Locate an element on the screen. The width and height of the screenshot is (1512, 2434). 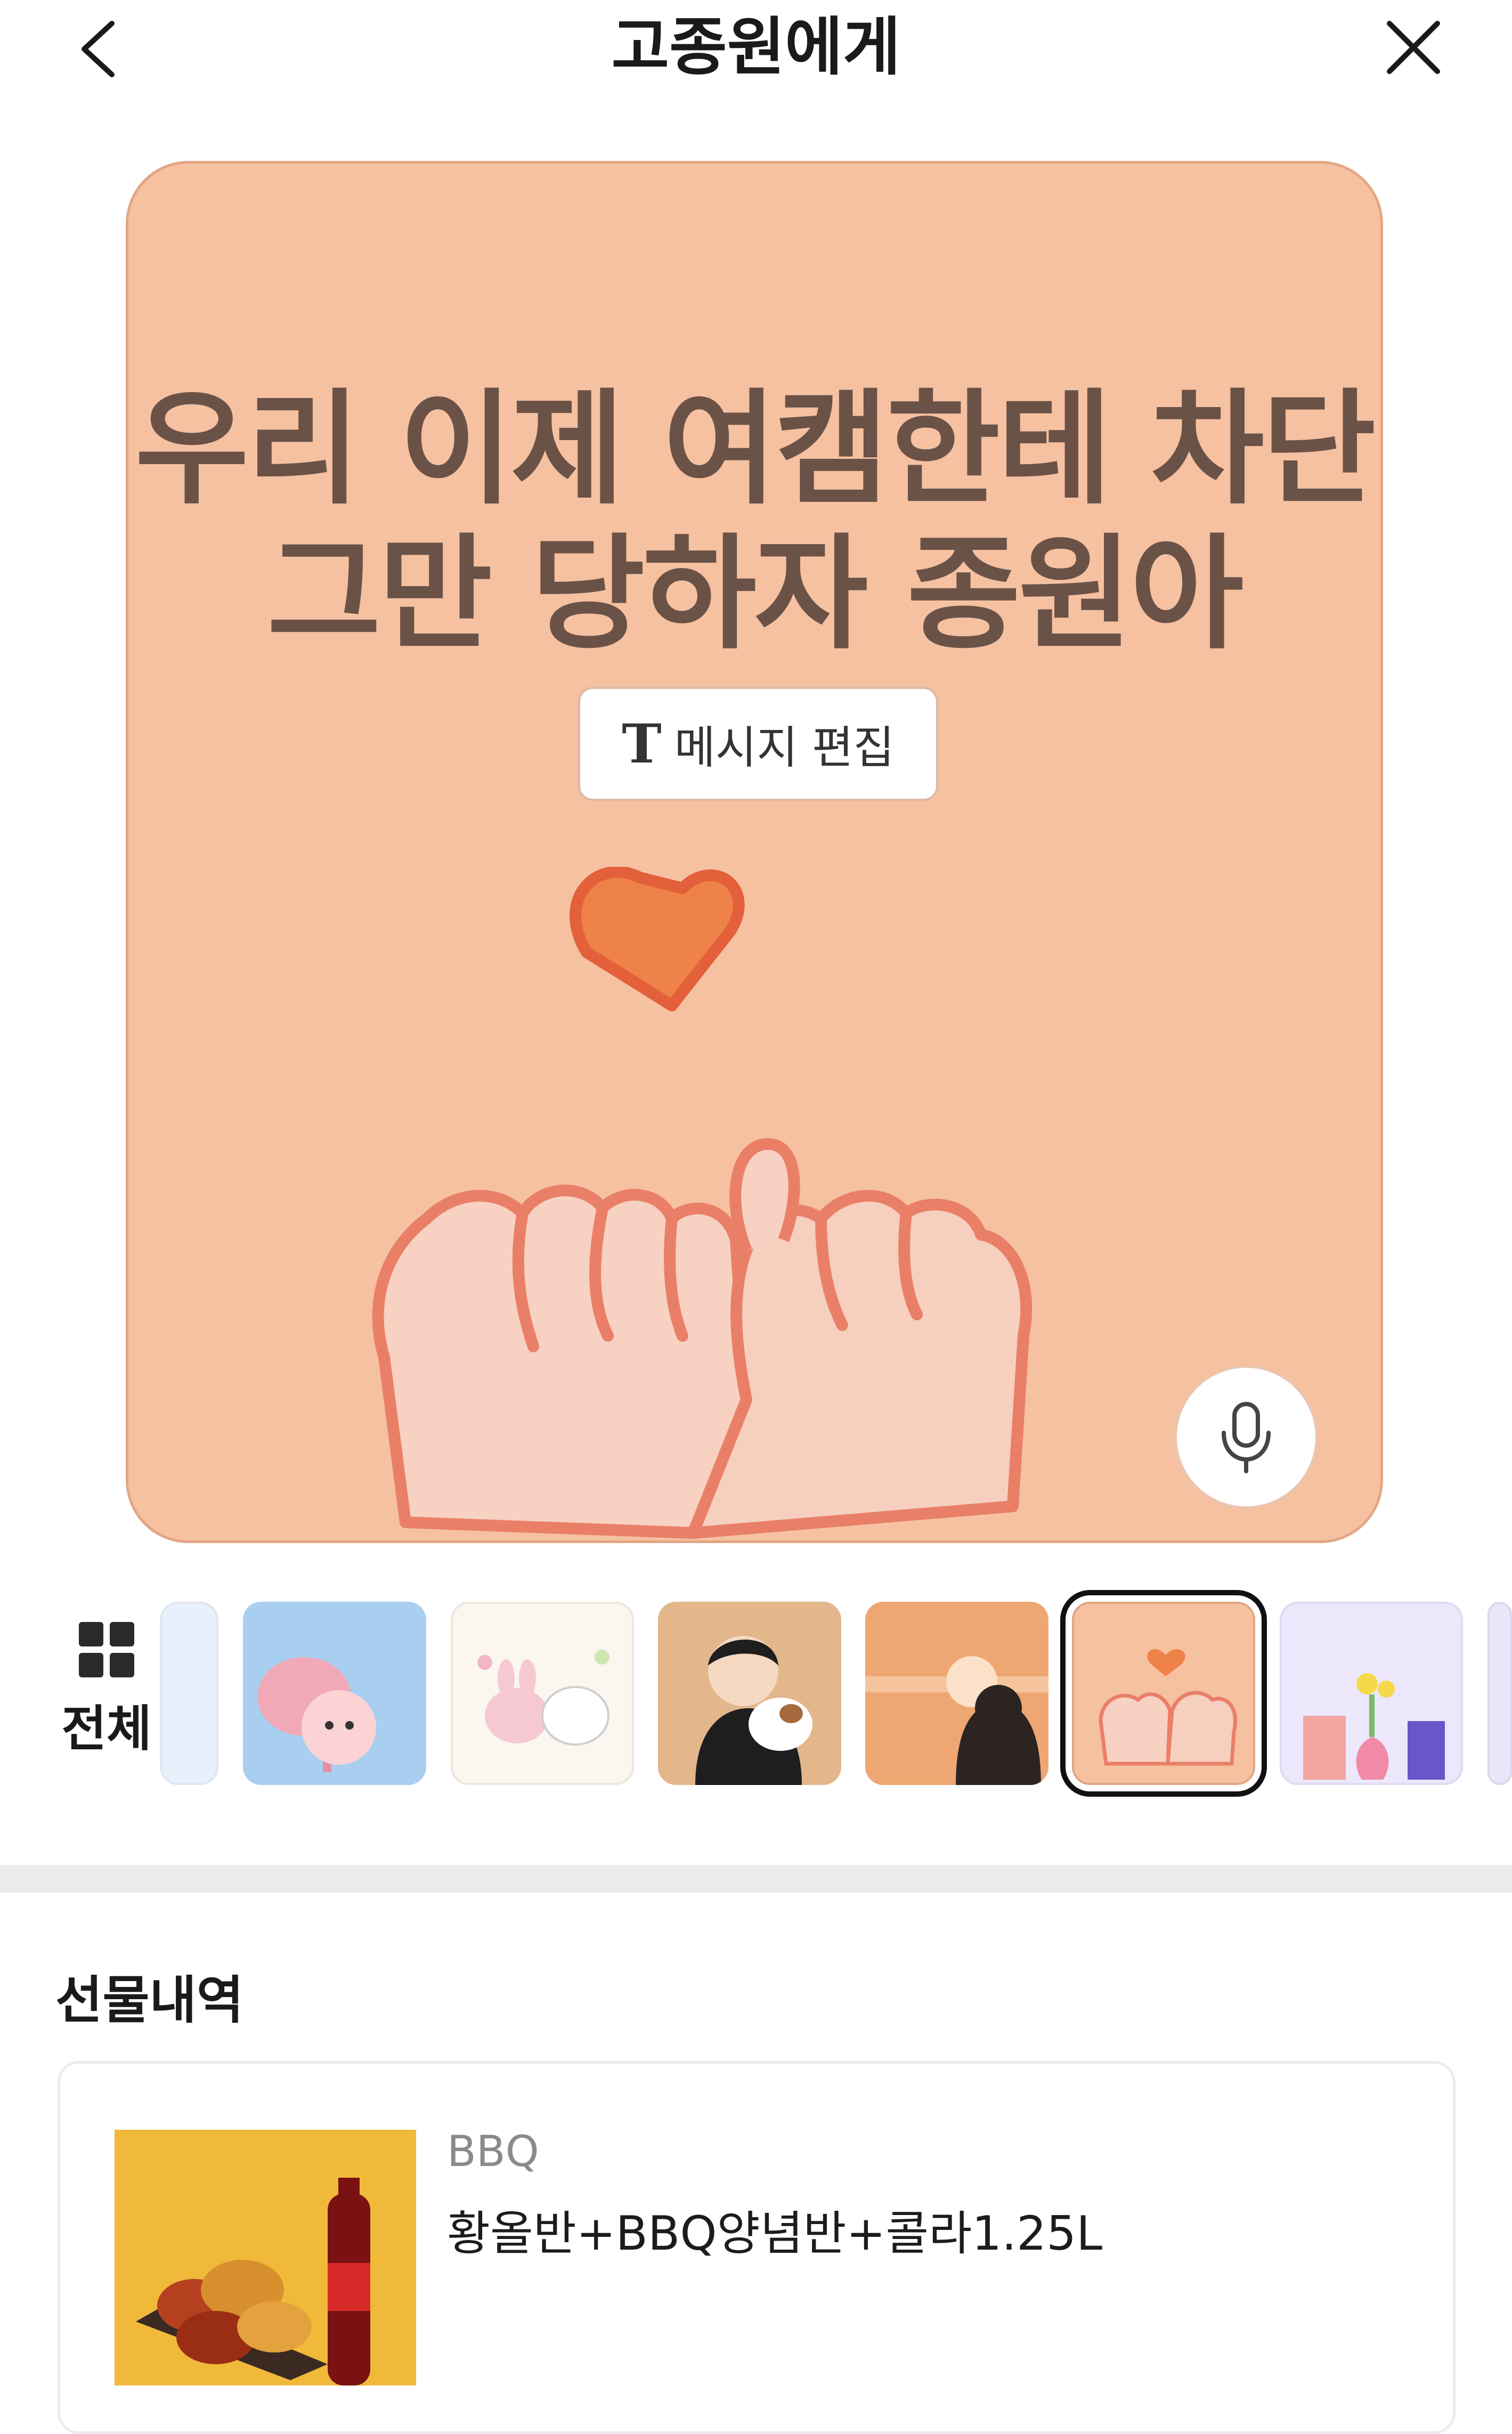
card-message: 우리 이제 여캠한테 차단 그만 당하자 종원아 is located at coordinates (754, 522).